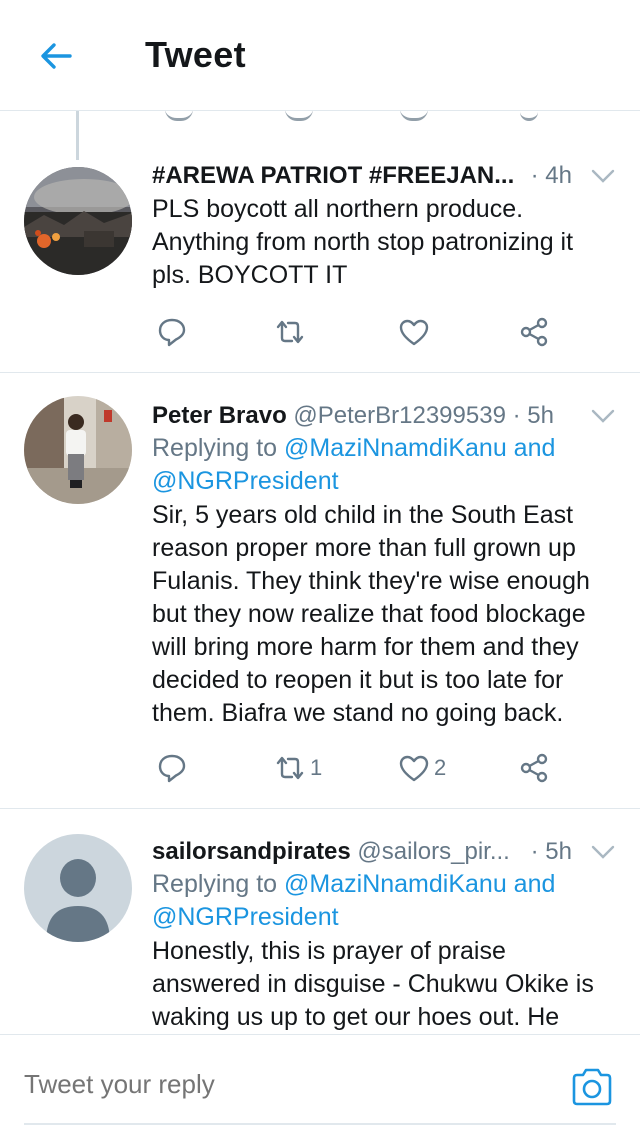 Image resolution: width=640 pixels, height=1134 pixels. Describe the element at coordinates (219, 415) in the screenshot. I see `display-name: Peter Bravo` at that location.